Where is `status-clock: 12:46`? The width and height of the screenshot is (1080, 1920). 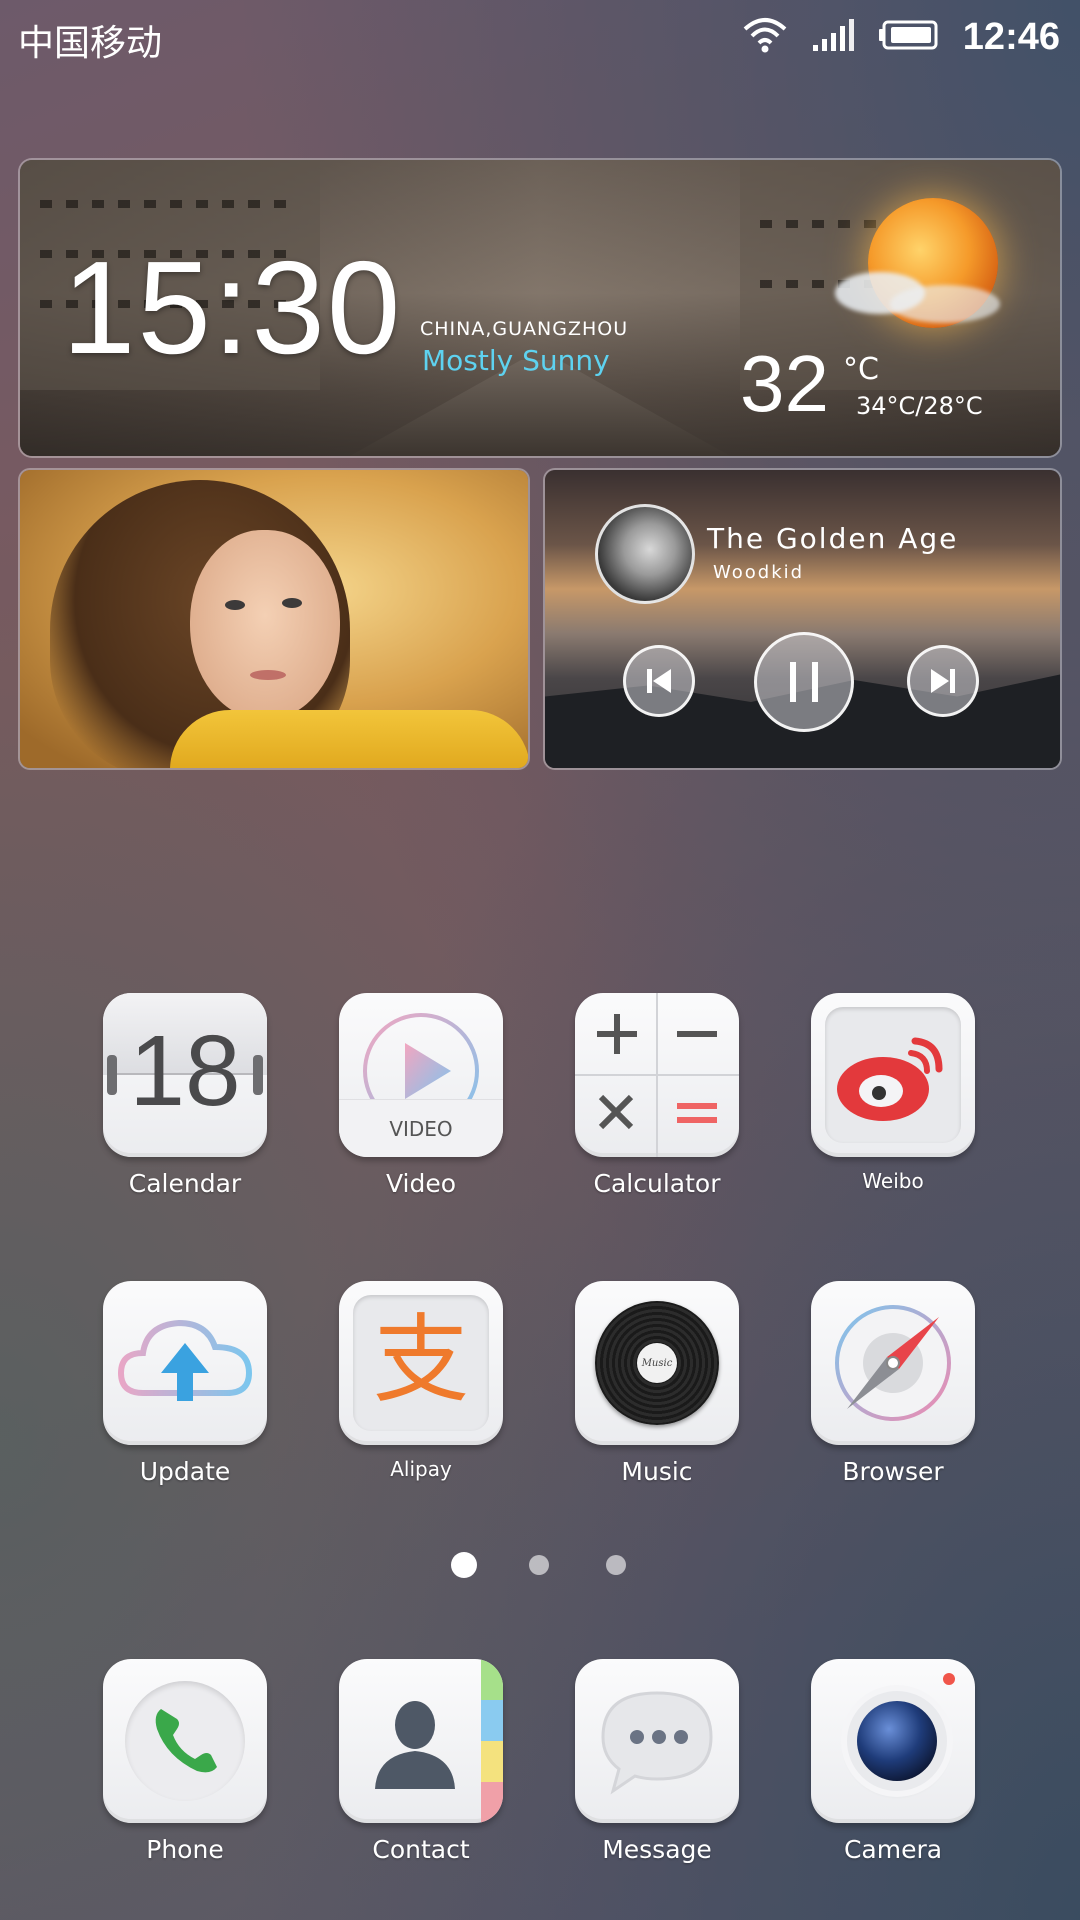 status-clock: 12:46 is located at coordinates (1011, 36).